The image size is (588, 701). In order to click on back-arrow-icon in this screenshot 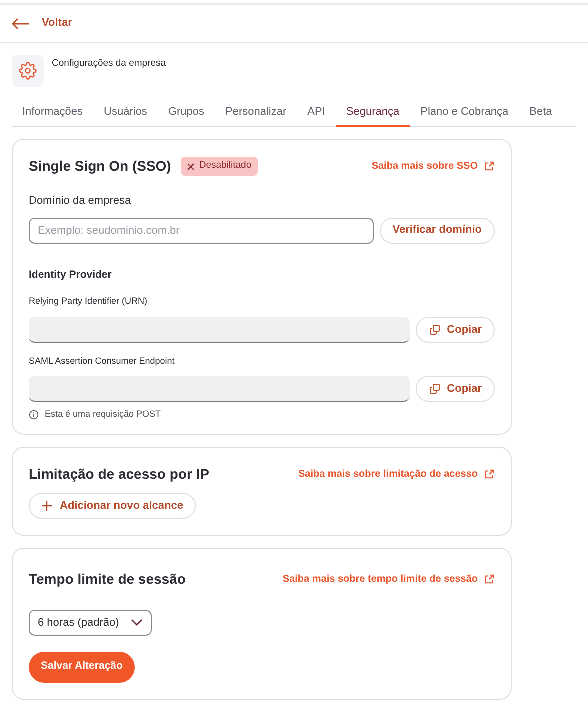, I will do `click(21, 24)`.